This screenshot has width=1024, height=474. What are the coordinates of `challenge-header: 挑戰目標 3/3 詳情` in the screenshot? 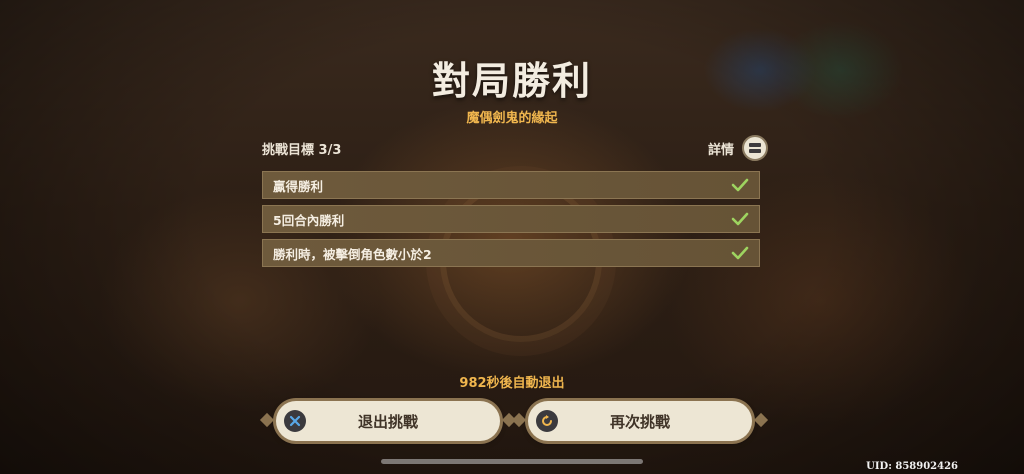 It's located at (515, 148).